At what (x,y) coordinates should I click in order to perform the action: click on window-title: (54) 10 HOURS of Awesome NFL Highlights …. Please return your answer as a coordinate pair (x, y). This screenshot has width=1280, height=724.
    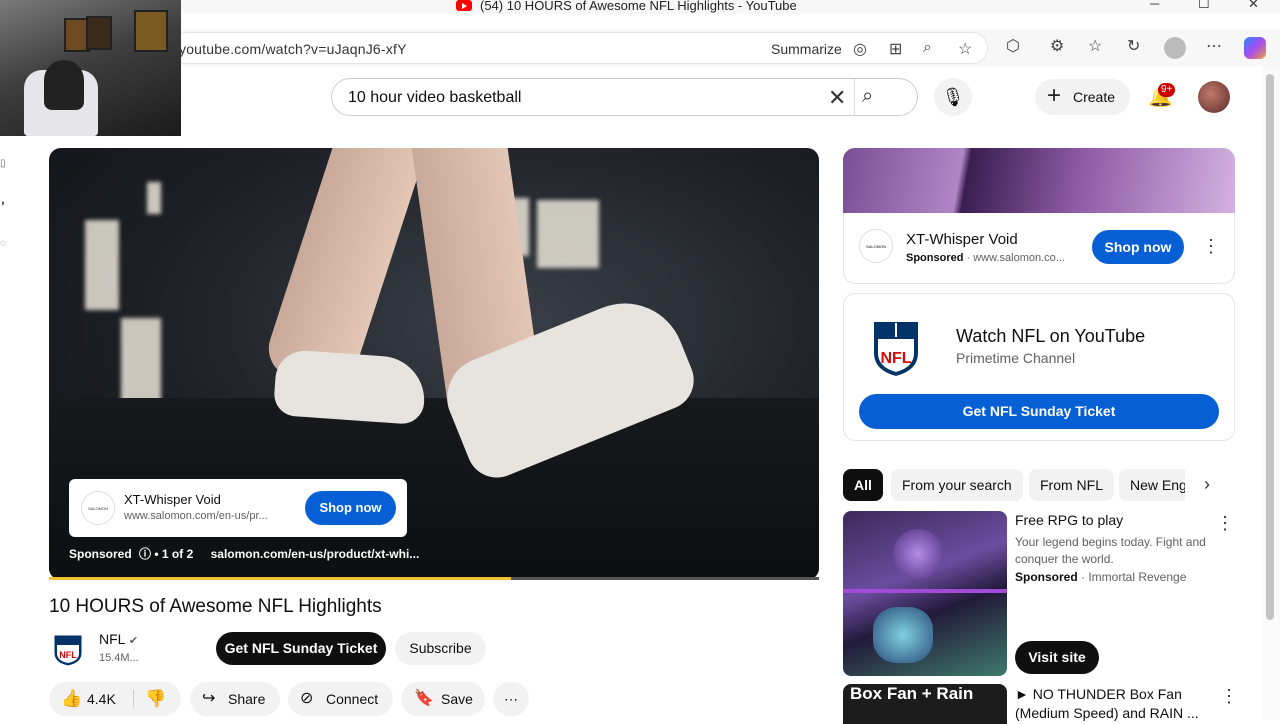
    Looking at the image, I should click on (626, 6).